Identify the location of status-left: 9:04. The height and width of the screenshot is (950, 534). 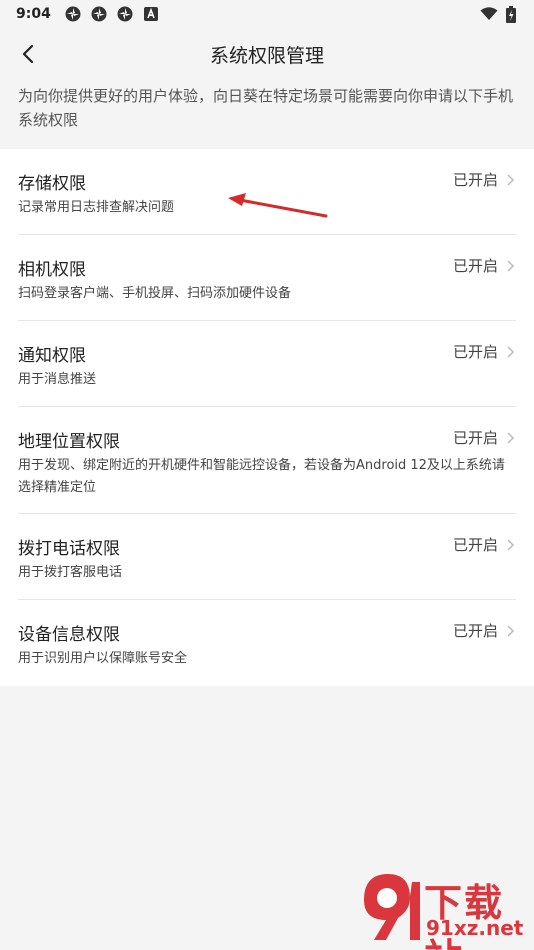
(87, 14).